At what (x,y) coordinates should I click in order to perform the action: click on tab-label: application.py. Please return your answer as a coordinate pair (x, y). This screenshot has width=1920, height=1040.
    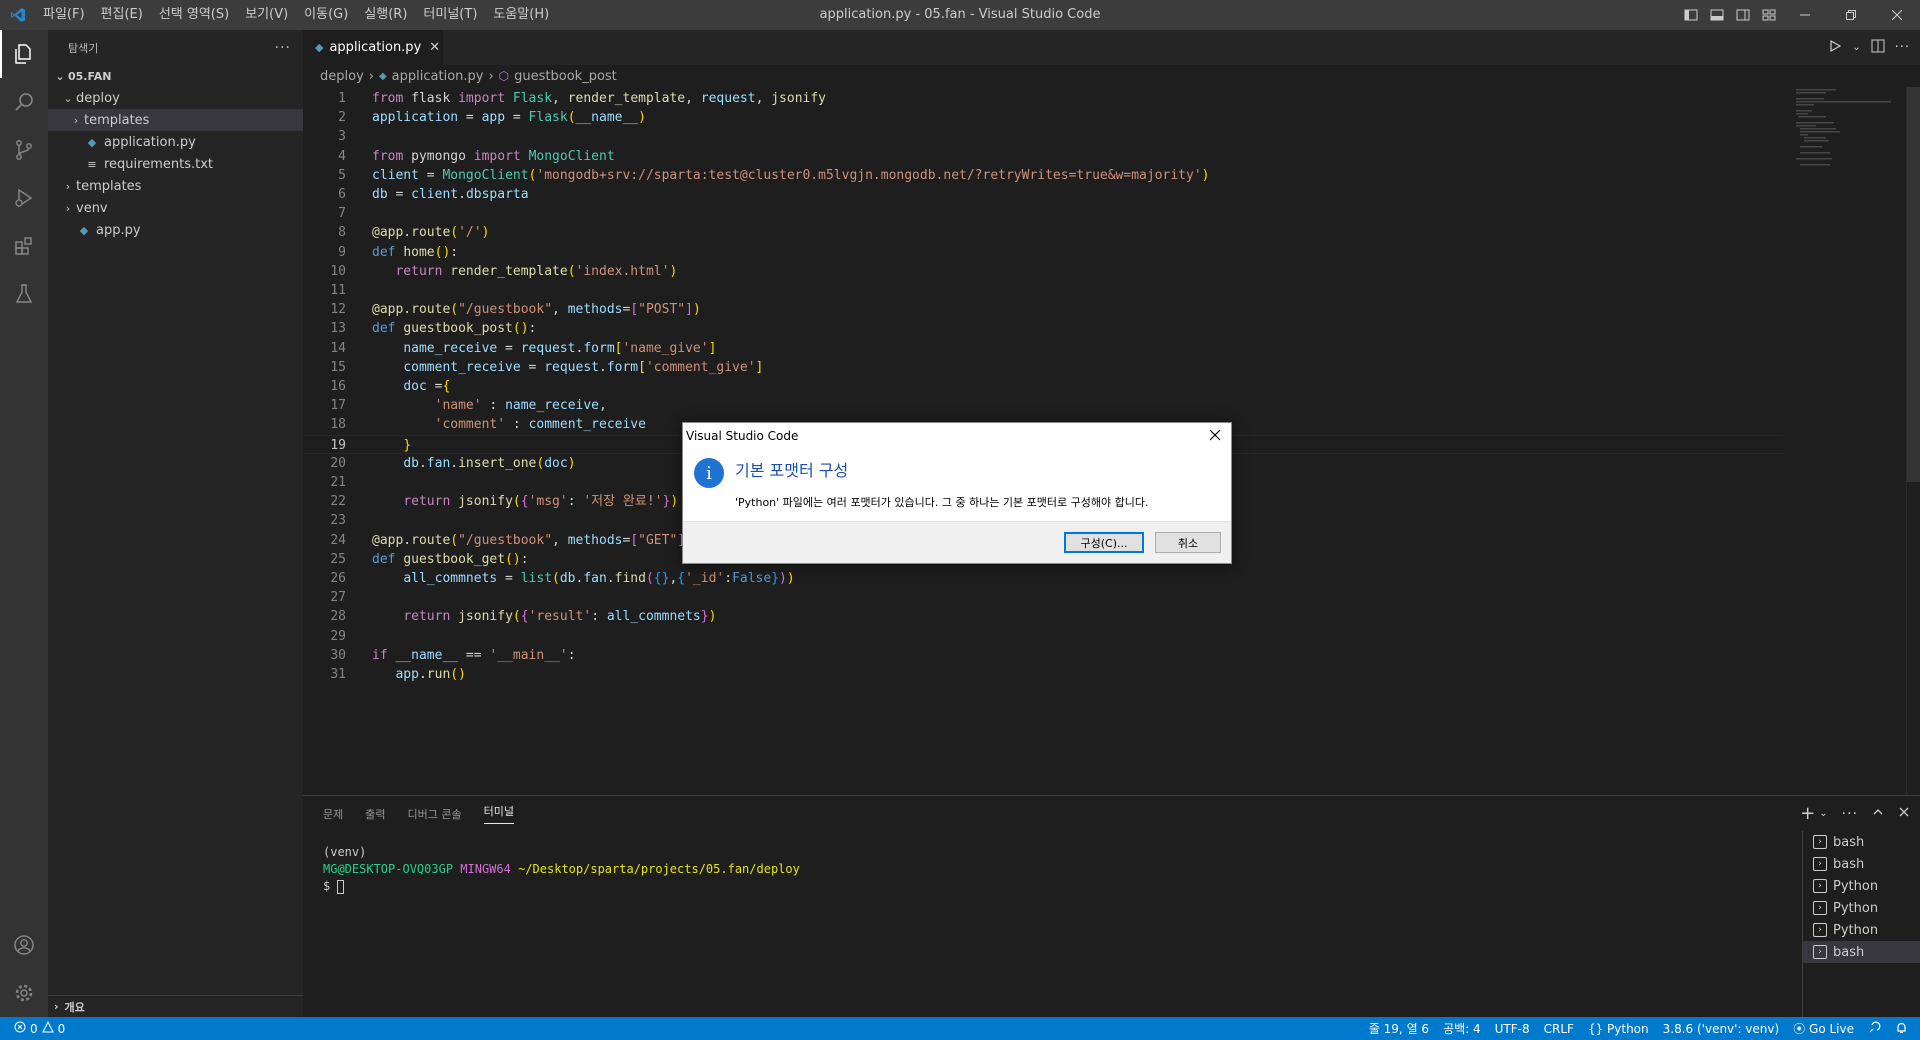
    Looking at the image, I should click on (375, 47).